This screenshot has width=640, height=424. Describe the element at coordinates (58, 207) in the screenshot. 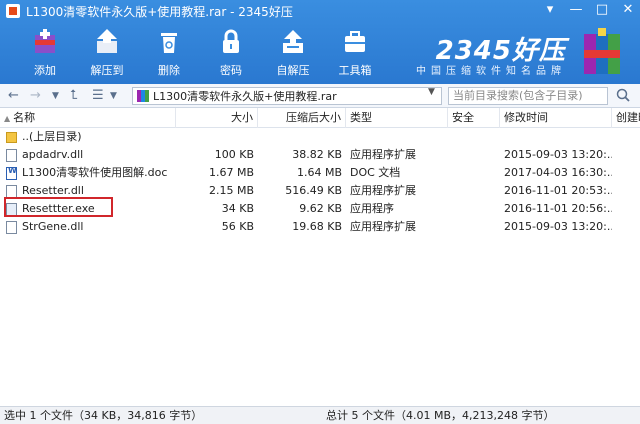

I see `selection-highlight-box` at that location.